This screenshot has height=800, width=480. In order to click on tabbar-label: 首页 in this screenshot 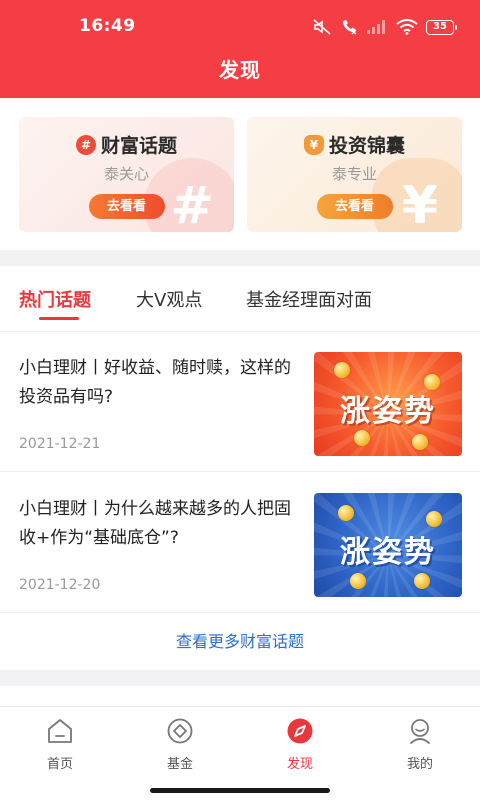, I will do `click(59, 764)`.